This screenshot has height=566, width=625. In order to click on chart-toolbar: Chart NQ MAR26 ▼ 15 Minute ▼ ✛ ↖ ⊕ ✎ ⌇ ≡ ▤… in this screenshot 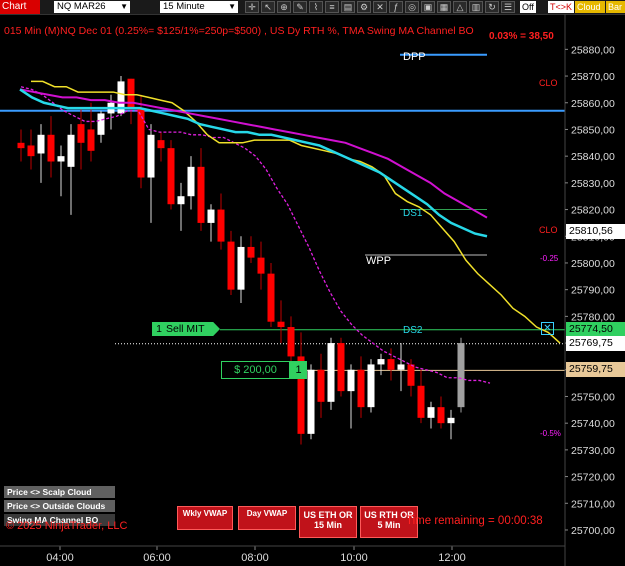, I will do `click(312, 7)`.